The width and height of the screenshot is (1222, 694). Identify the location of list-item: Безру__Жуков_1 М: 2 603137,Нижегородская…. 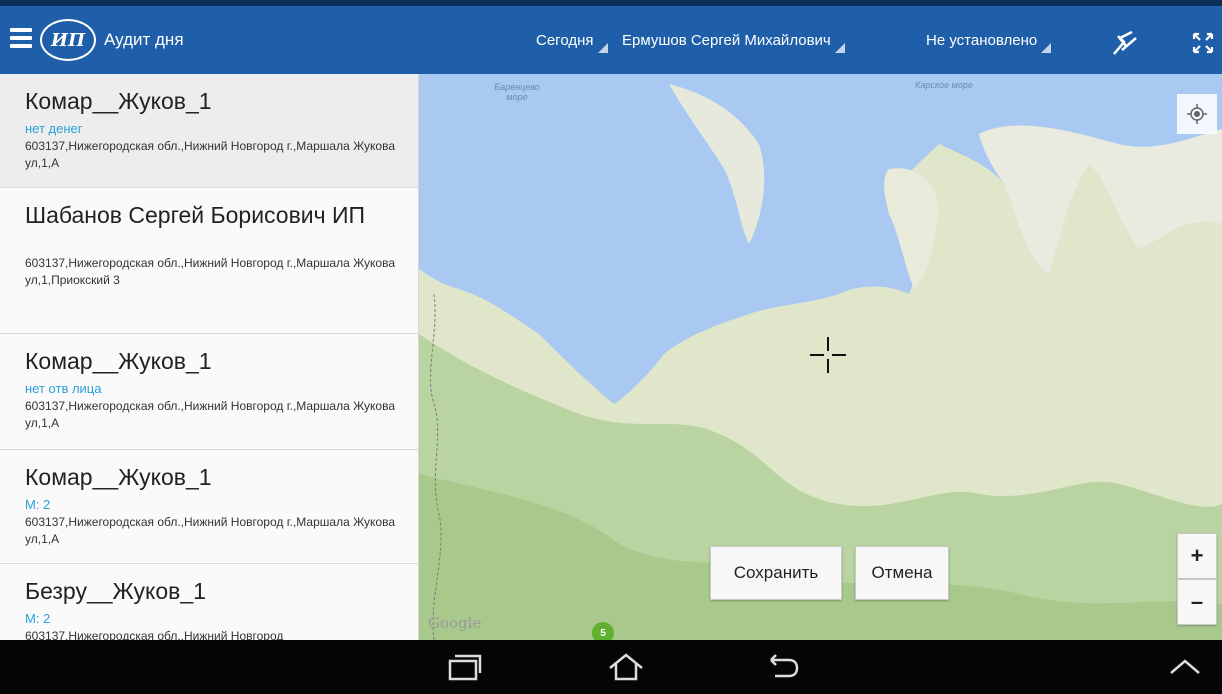
(209, 602).